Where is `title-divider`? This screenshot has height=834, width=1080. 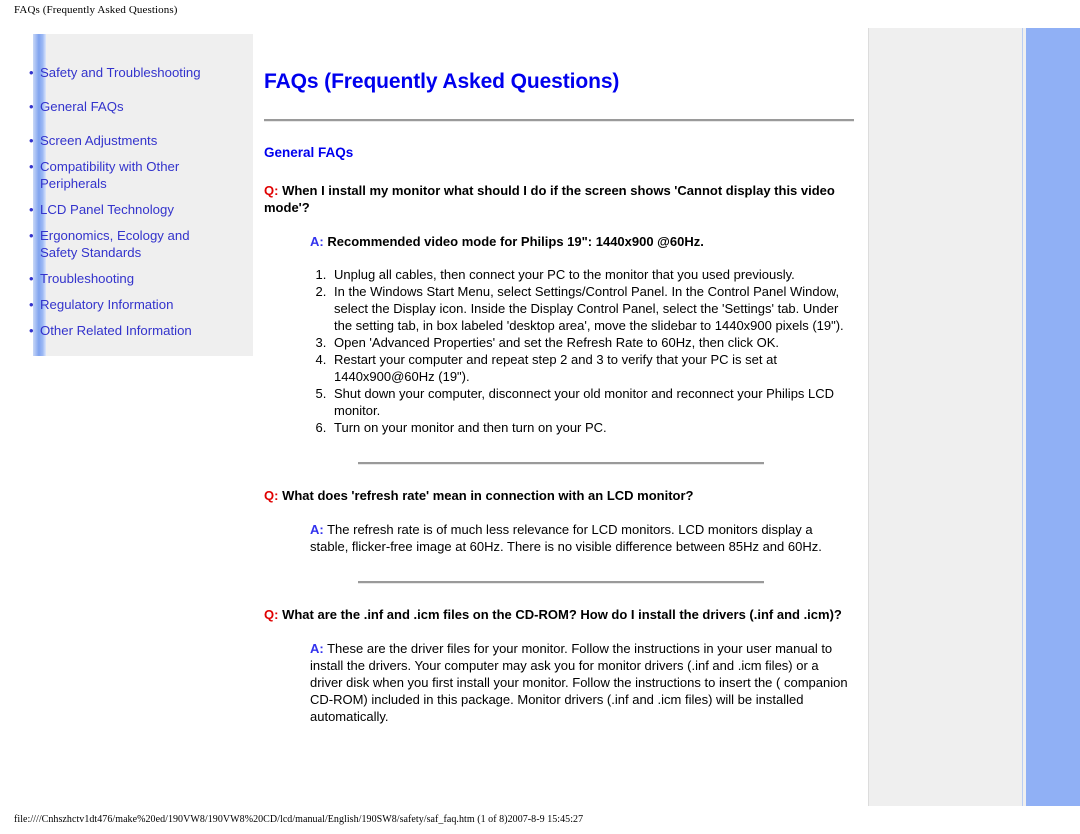 title-divider is located at coordinates (559, 120).